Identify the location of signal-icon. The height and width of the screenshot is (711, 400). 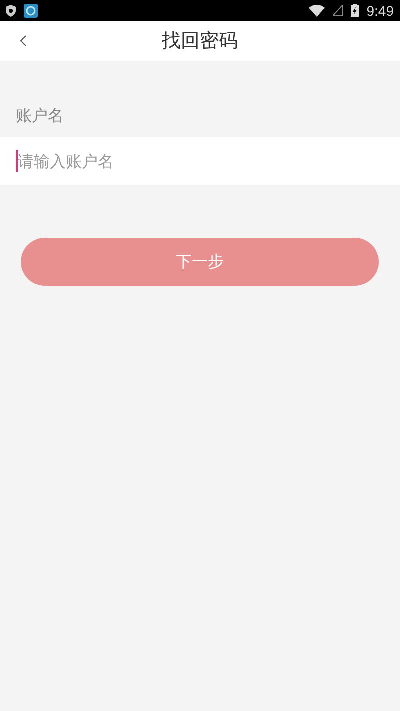
(337, 10).